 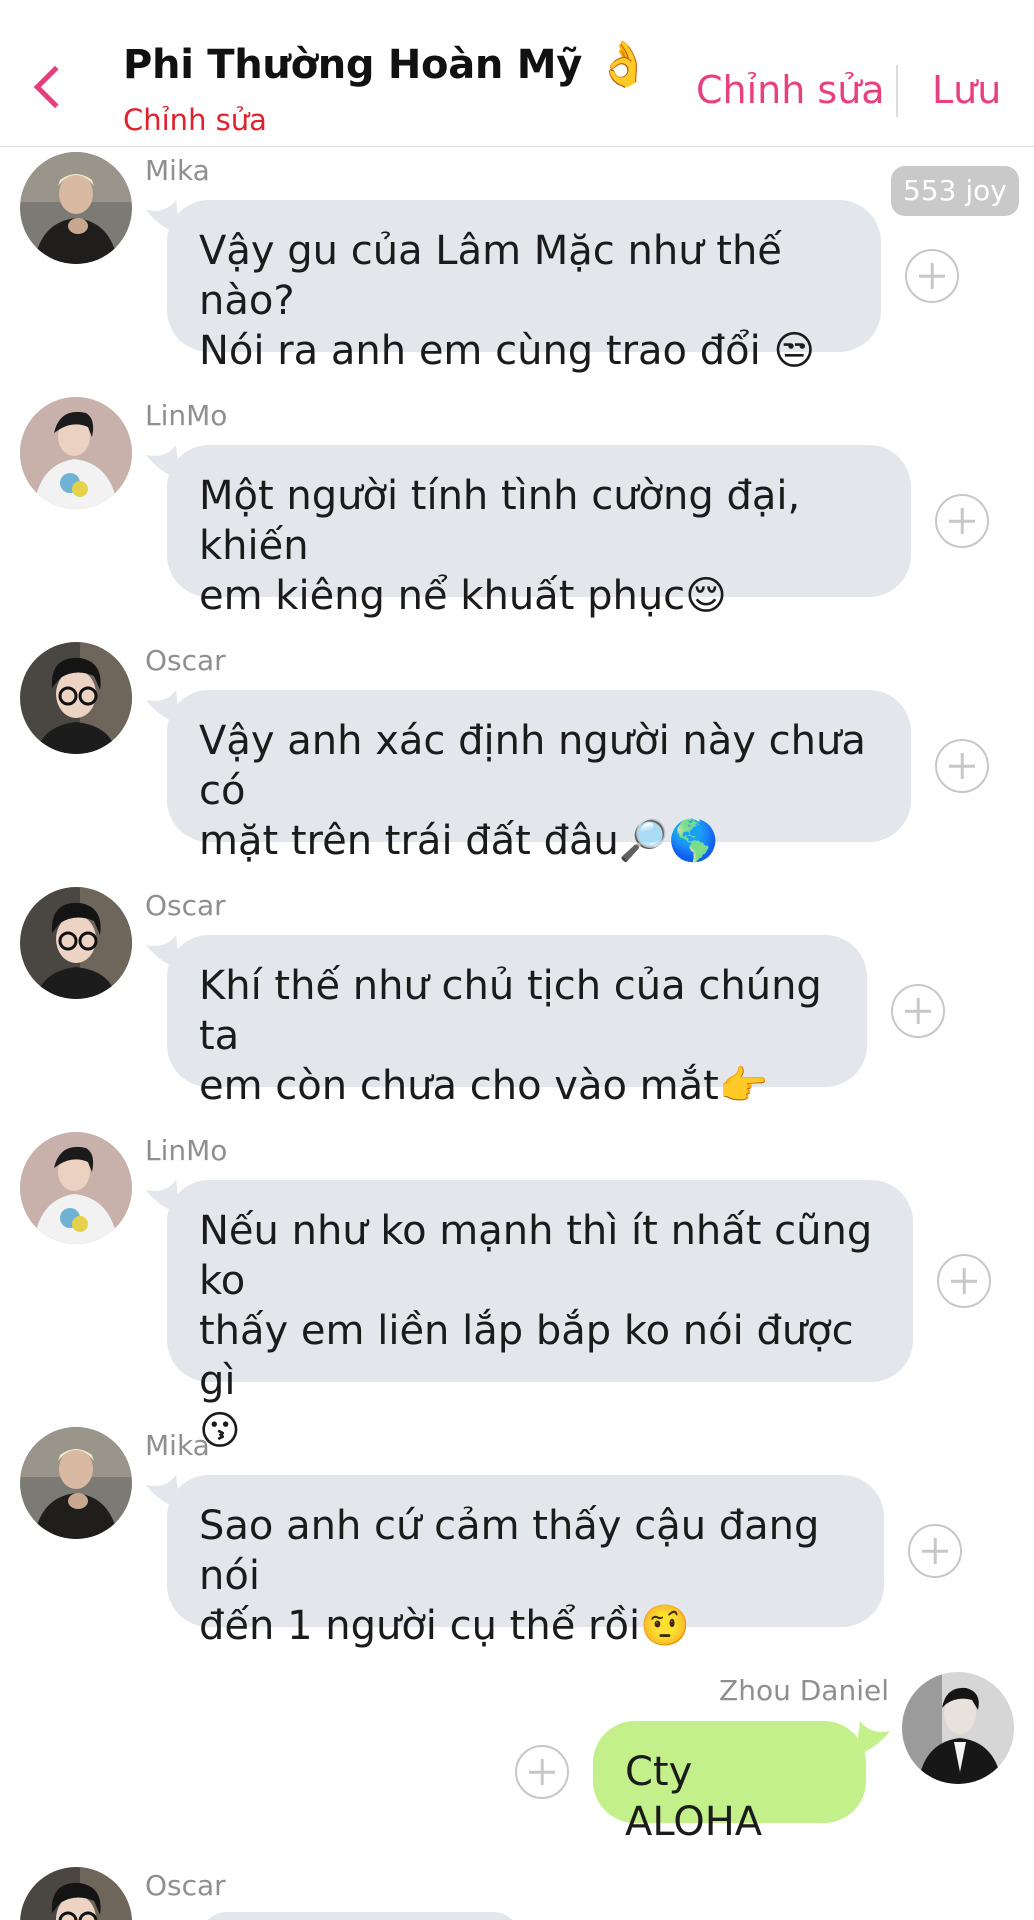 I want to click on joy-badge: 553 joy, so click(x=955, y=191).